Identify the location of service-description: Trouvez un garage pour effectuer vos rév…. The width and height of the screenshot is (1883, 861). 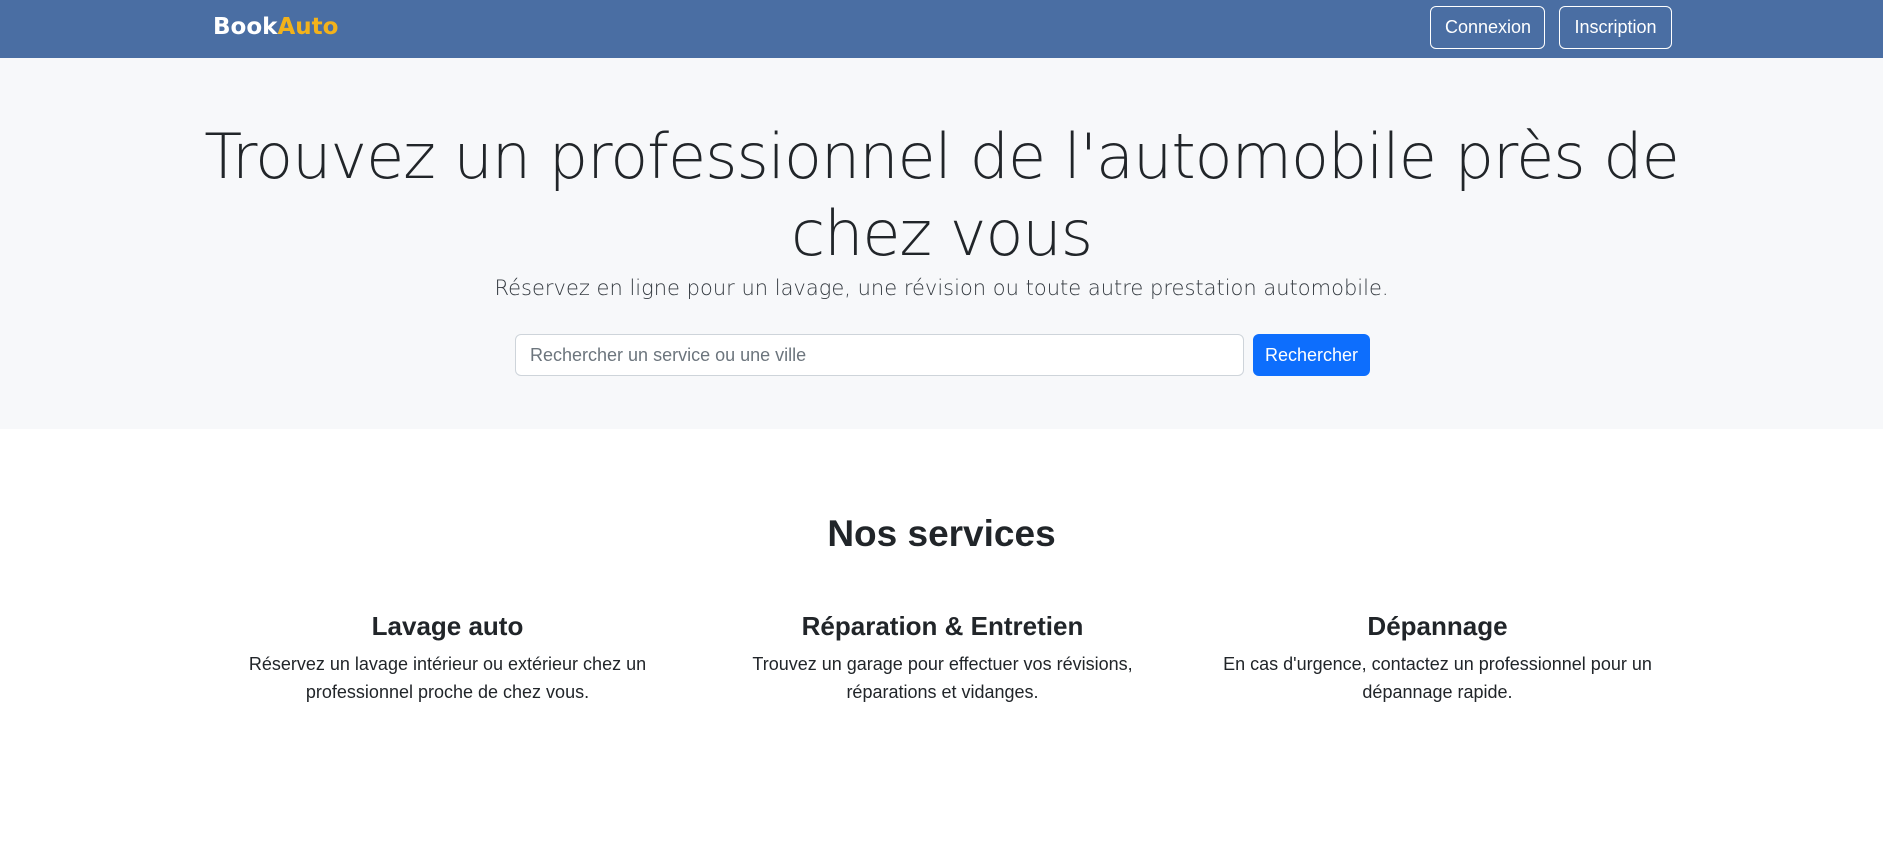
(942, 678).